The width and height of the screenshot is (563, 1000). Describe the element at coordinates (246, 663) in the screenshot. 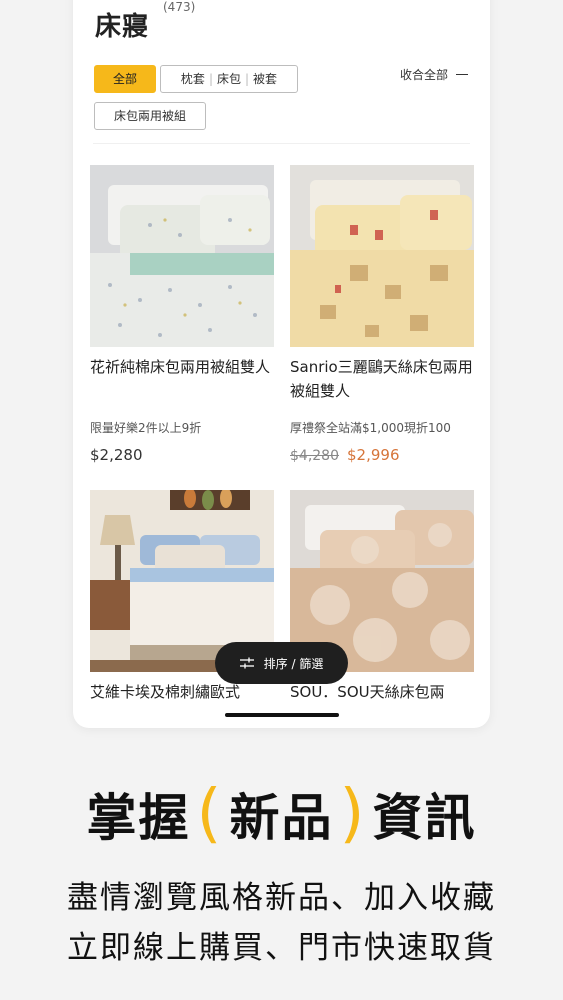

I see `sliders-icon` at that location.